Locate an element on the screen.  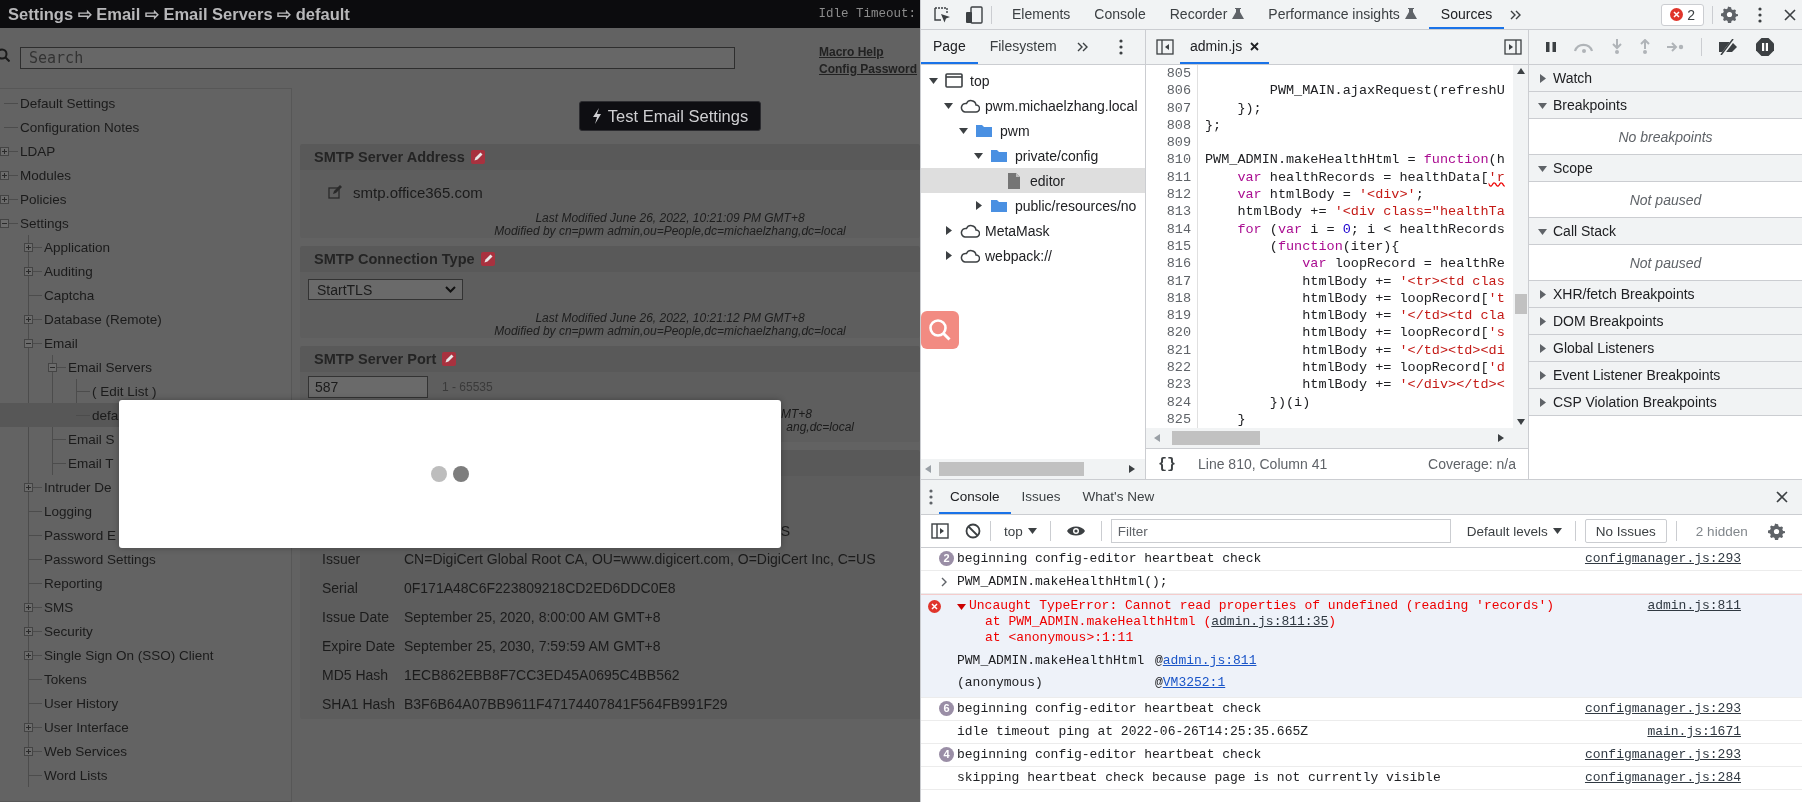
pane-header: XHR/fetch Breakpoints is located at coordinates (1665, 294).